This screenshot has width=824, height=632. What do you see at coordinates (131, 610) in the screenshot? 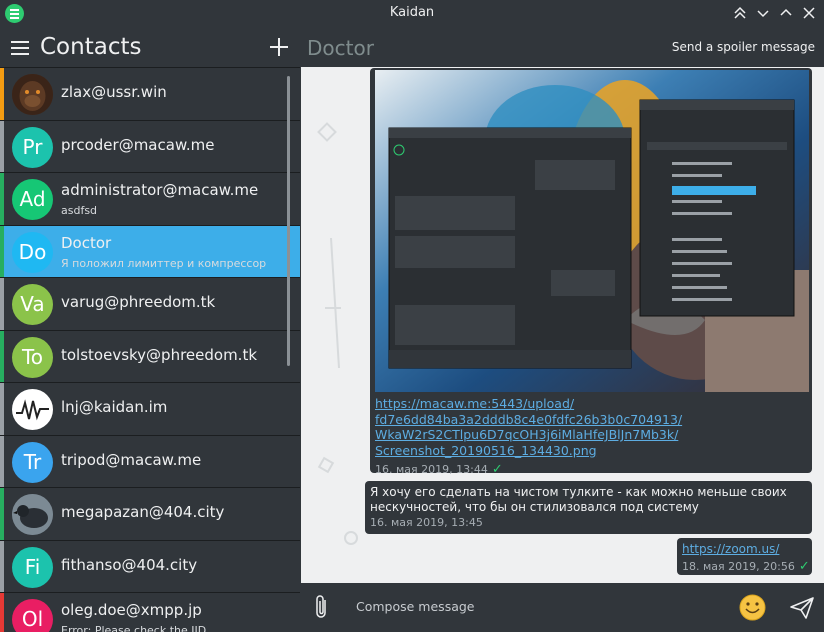
I see `contact-name: oleg.doe@xmpp.jp` at bounding box center [131, 610].